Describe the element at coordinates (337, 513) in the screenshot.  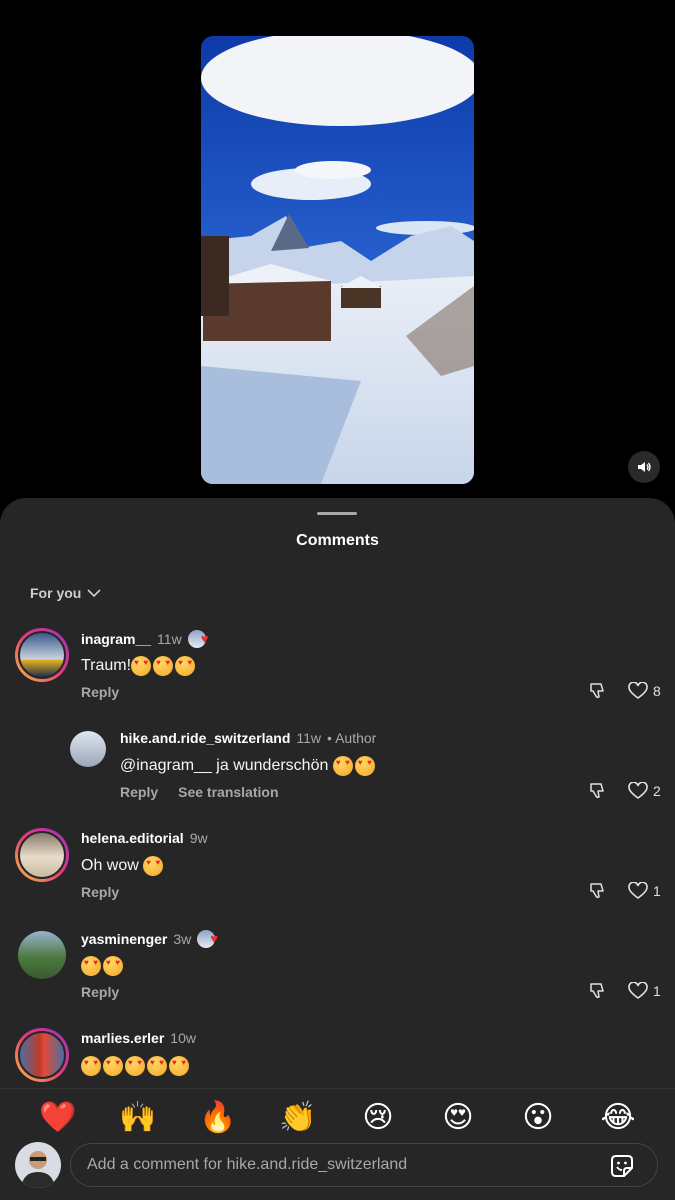
I see `drag-handle` at that location.